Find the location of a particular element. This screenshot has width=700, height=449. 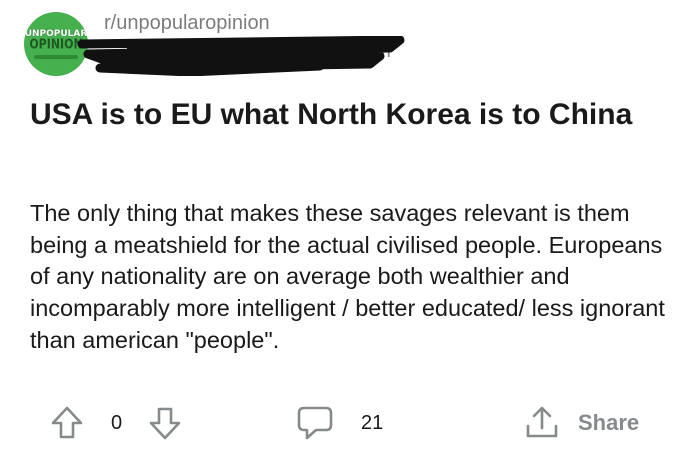

speech-bubble-icon is located at coordinates (315, 423).